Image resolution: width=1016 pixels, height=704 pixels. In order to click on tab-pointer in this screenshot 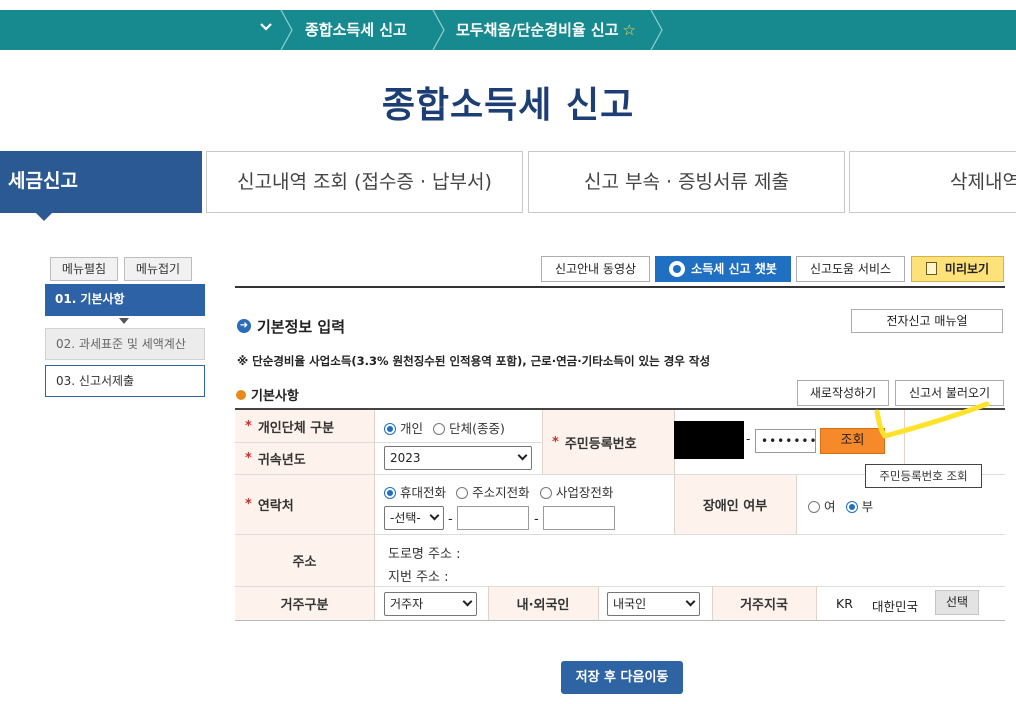, I will do `click(44, 216)`.